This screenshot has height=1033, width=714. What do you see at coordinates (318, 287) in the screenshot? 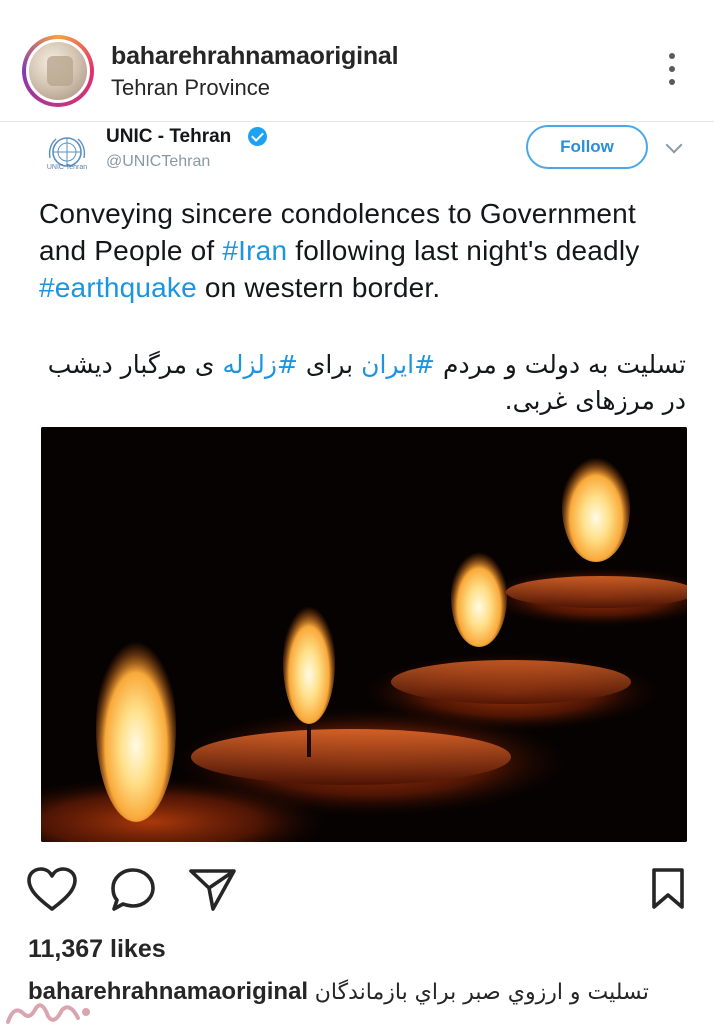
I see `tweet-text-segment: on western border.` at bounding box center [318, 287].